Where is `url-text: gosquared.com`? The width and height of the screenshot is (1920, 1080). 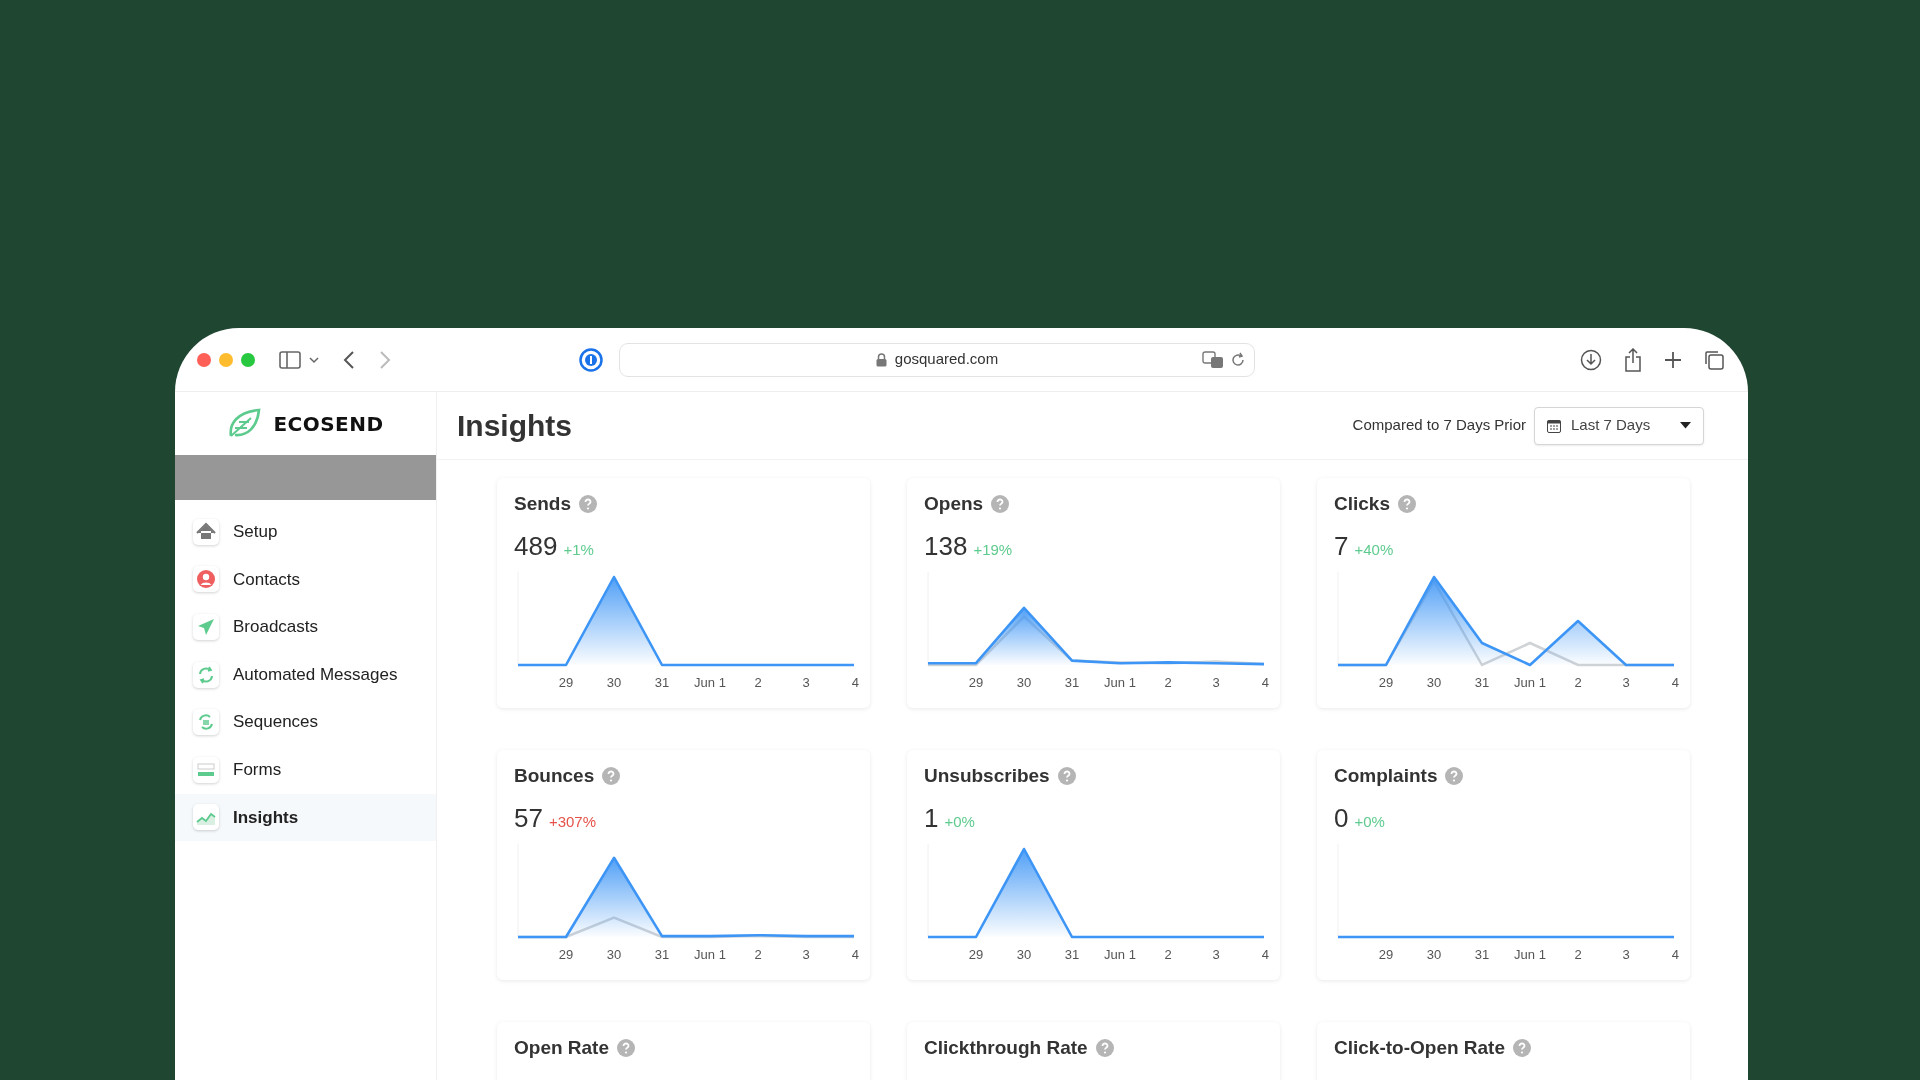 url-text: gosquared.com is located at coordinates (946, 359).